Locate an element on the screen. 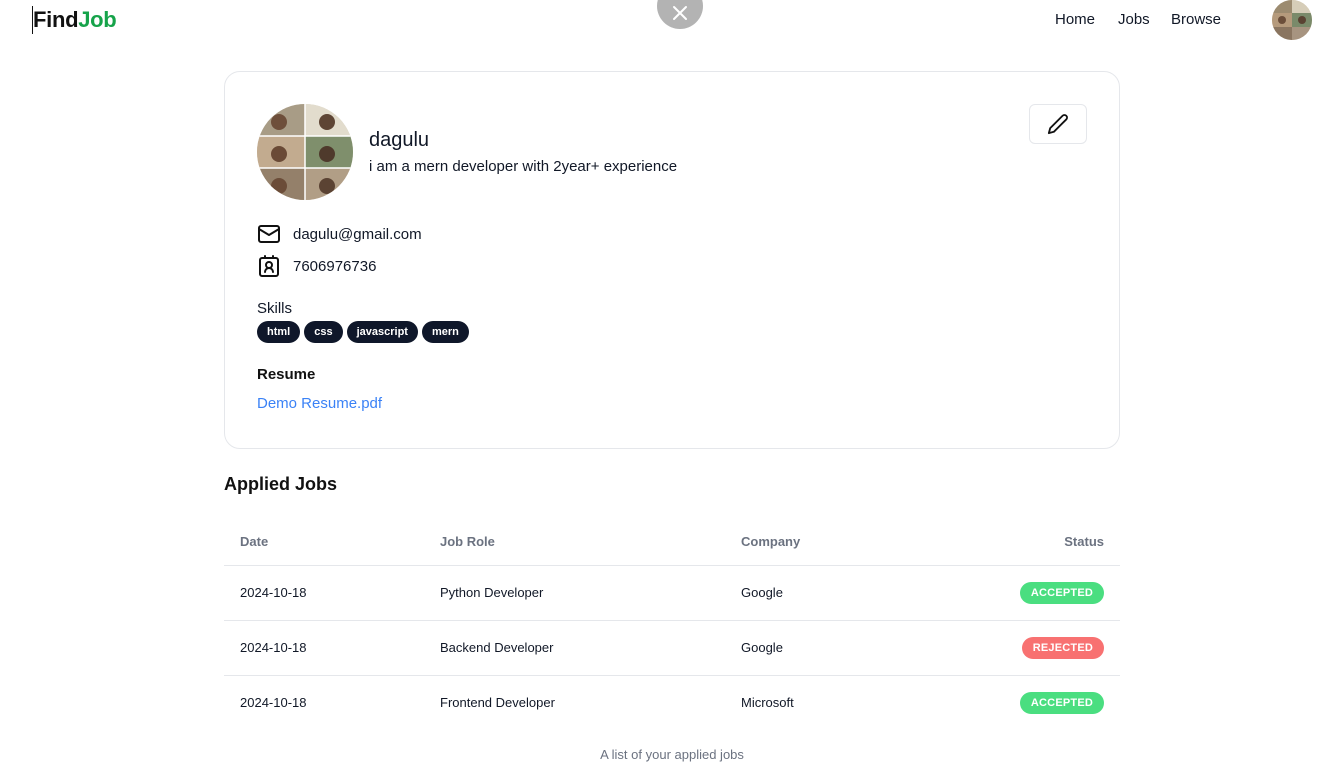  profile-name: dagulu is located at coordinates (399, 140).